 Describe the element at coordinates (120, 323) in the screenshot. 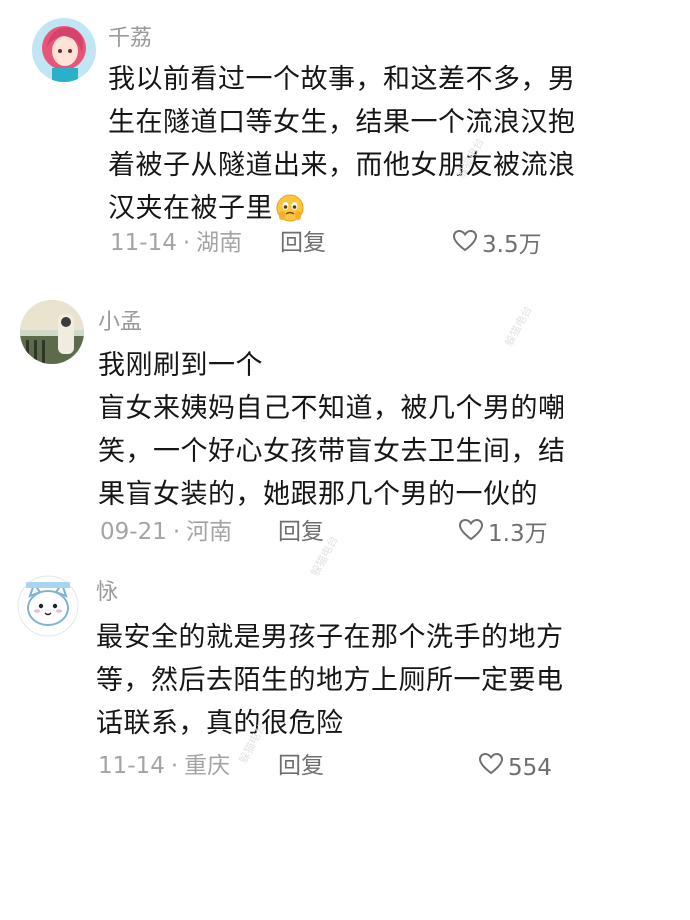

I see `comment-username: 小孟` at that location.